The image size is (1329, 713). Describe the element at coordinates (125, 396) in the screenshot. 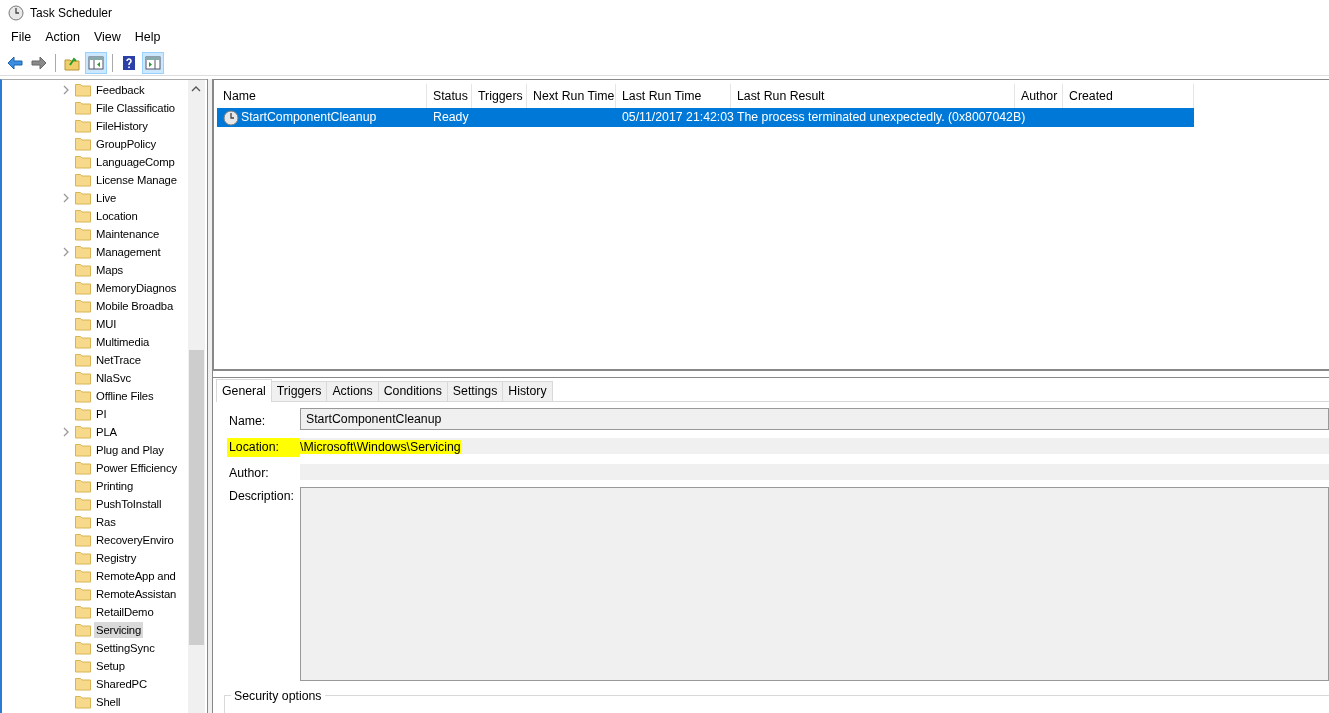

I see `tree-item: Offline Files` at that location.